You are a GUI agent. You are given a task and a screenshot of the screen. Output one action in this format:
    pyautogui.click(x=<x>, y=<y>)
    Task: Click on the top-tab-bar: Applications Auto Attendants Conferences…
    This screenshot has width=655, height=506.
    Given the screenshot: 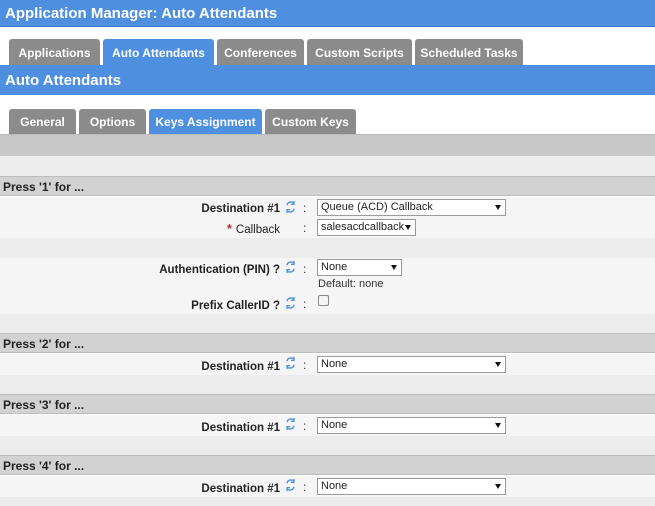 What is the action you would take?
    pyautogui.click(x=327, y=53)
    